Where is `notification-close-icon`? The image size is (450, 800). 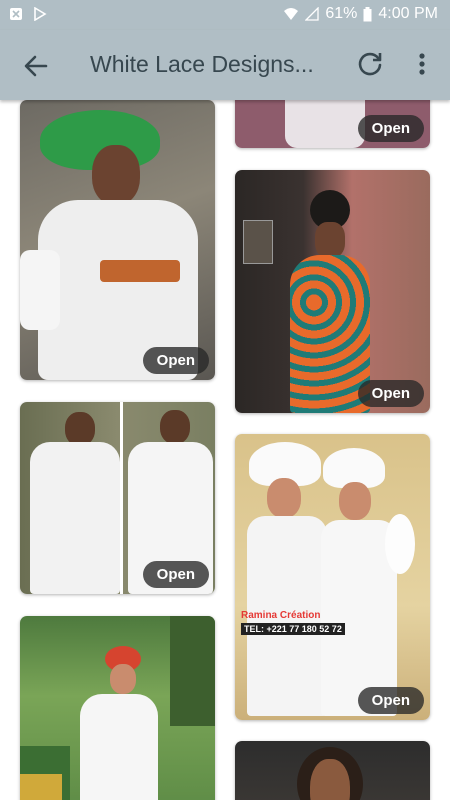
notification-close-icon is located at coordinates (16, 14).